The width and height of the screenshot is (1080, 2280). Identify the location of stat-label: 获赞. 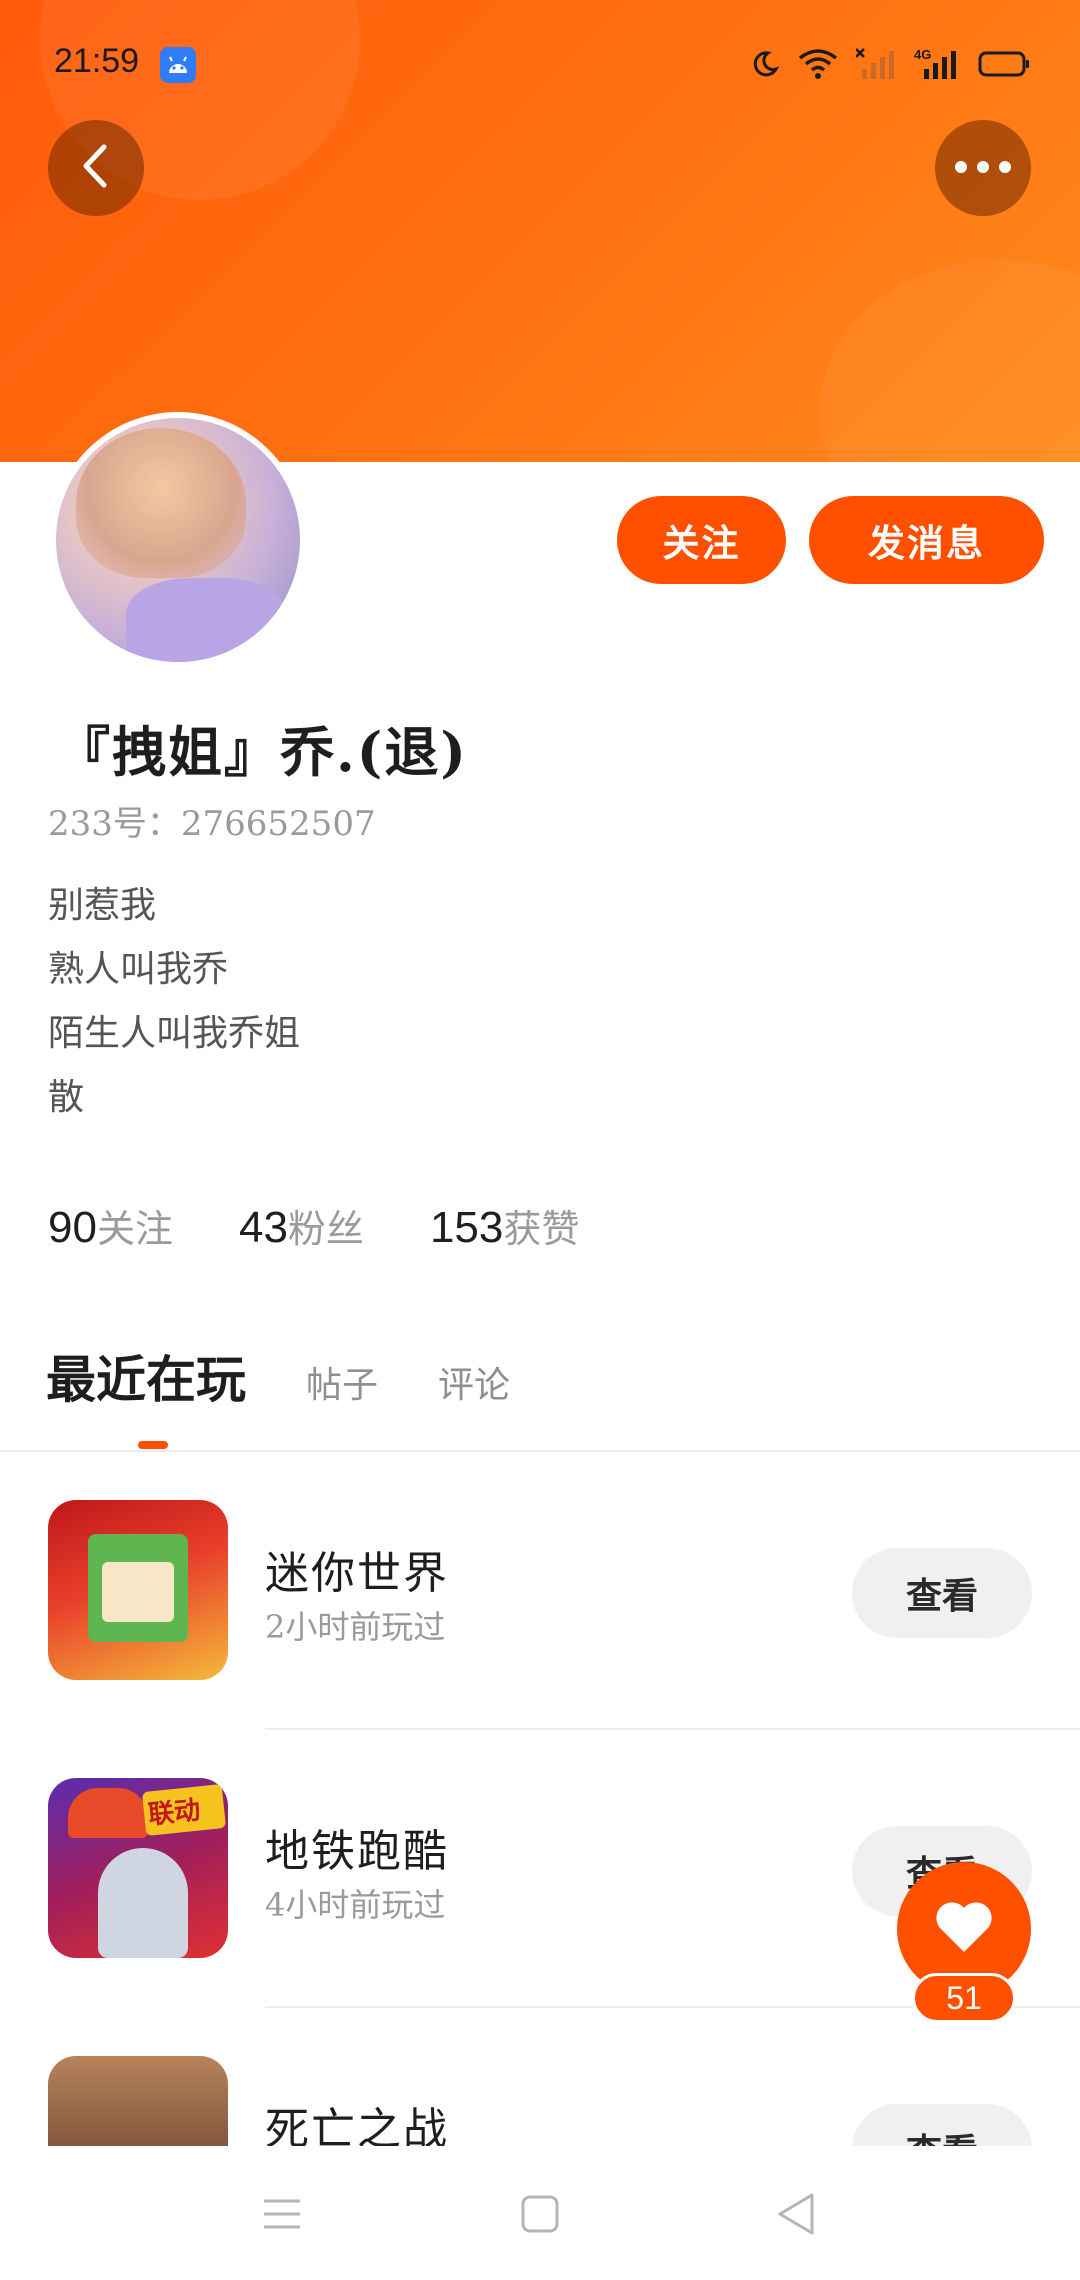
(541, 1229).